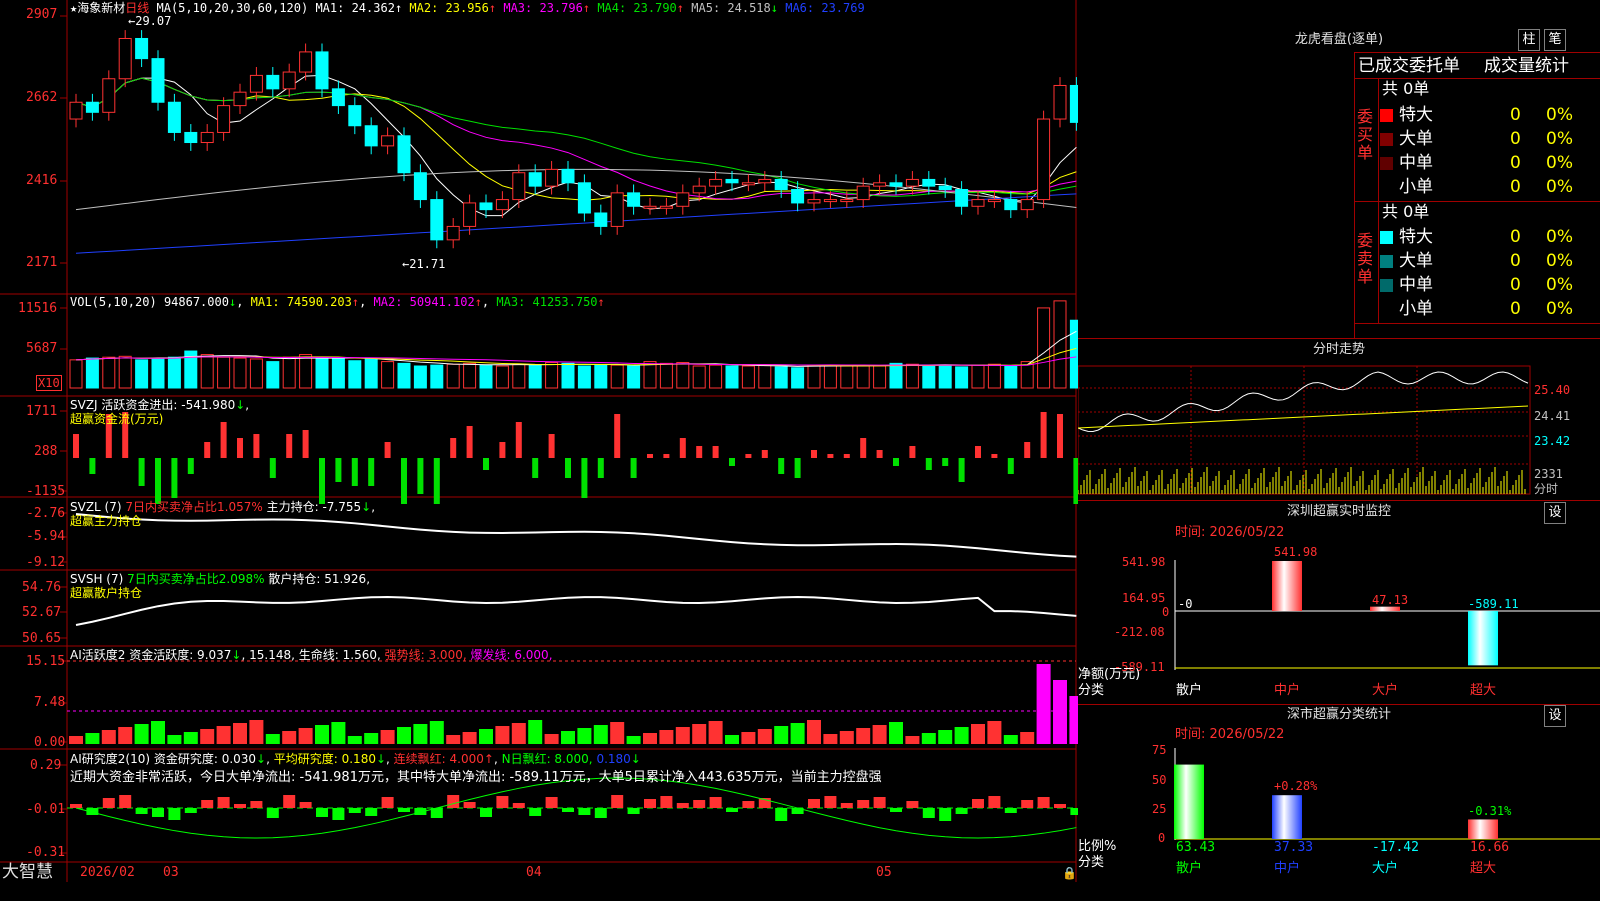 This screenshot has width=1600, height=901. I want to click on svzj-ytick-2: -1135, so click(46, 491).